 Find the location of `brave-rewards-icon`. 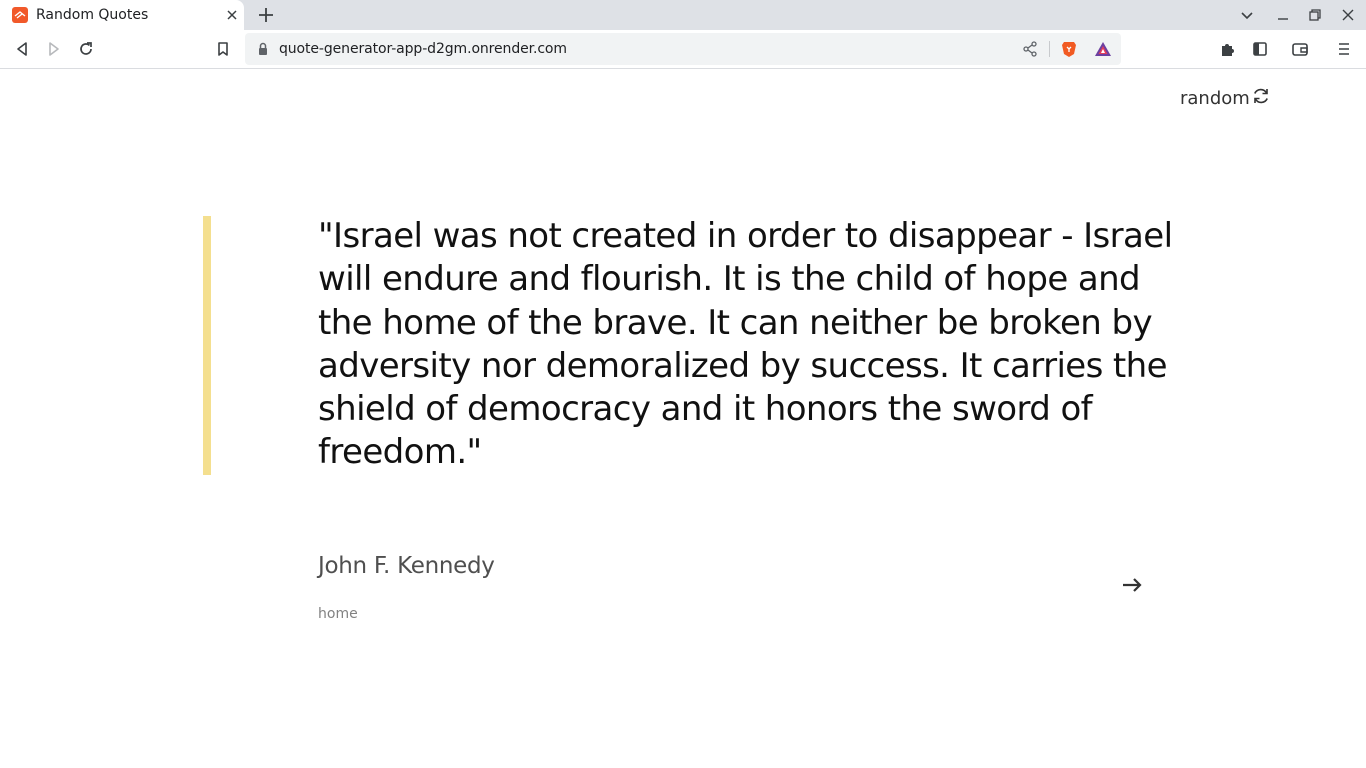

brave-rewards-icon is located at coordinates (1103, 49).